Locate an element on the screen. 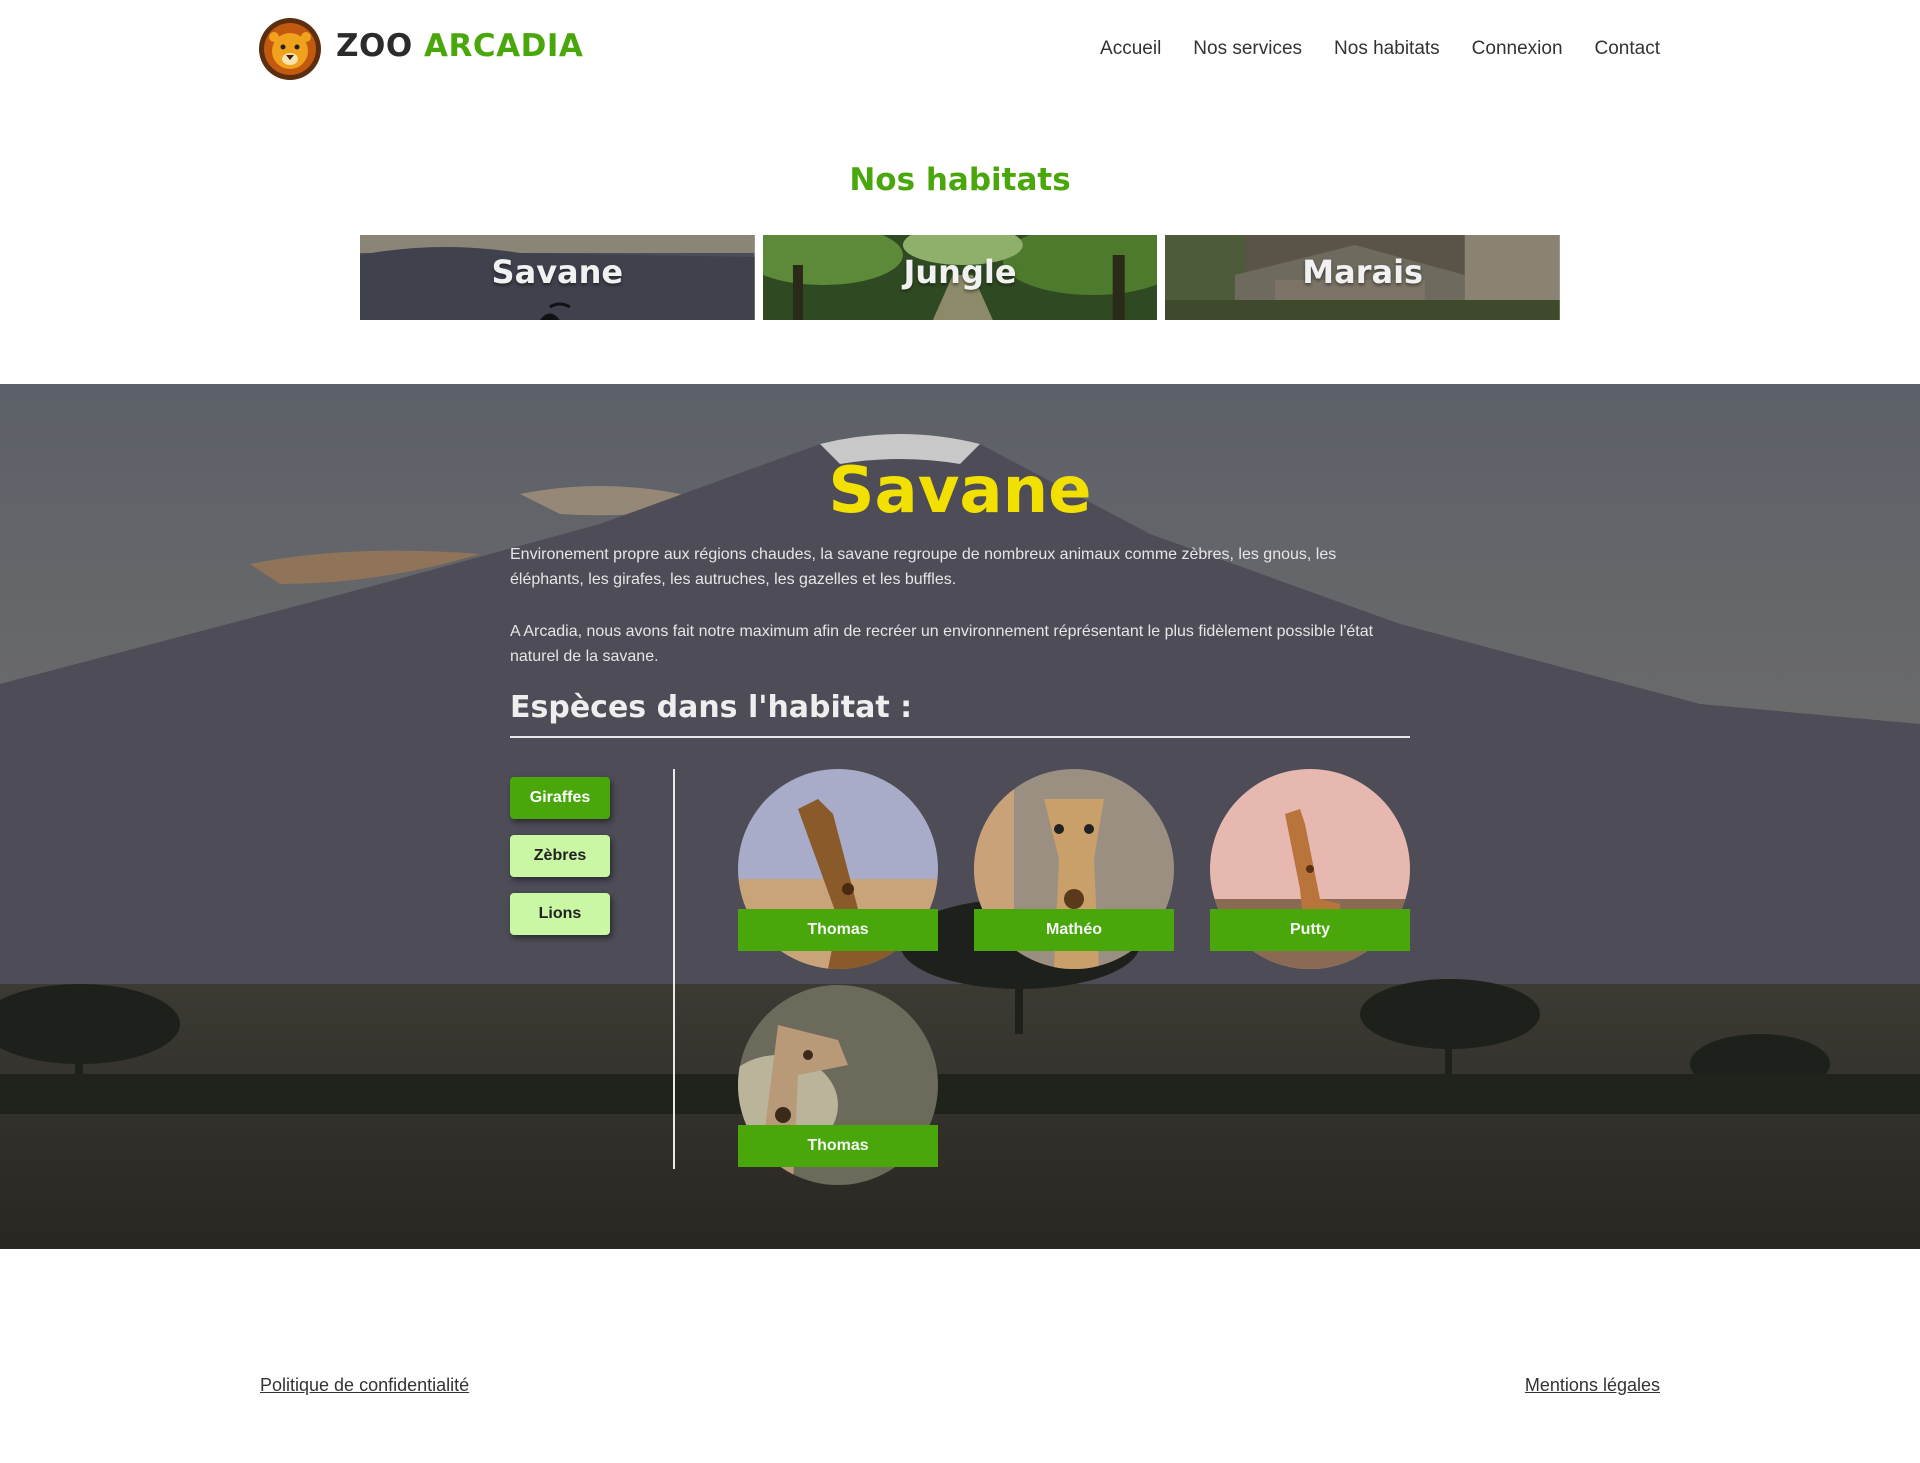  species-title: Espèces dans l'habitat : is located at coordinates (711, 707).